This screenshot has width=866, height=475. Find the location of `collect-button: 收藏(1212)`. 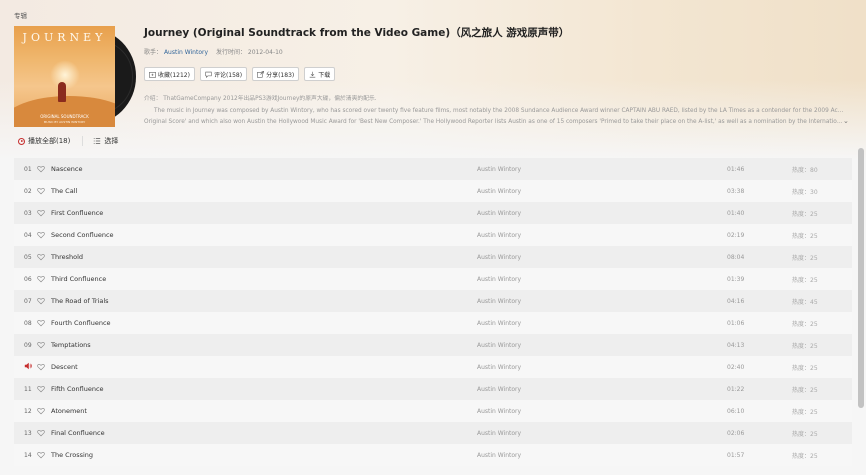

collect-button: 收藏(1212) is located at coordinates (169, 74).